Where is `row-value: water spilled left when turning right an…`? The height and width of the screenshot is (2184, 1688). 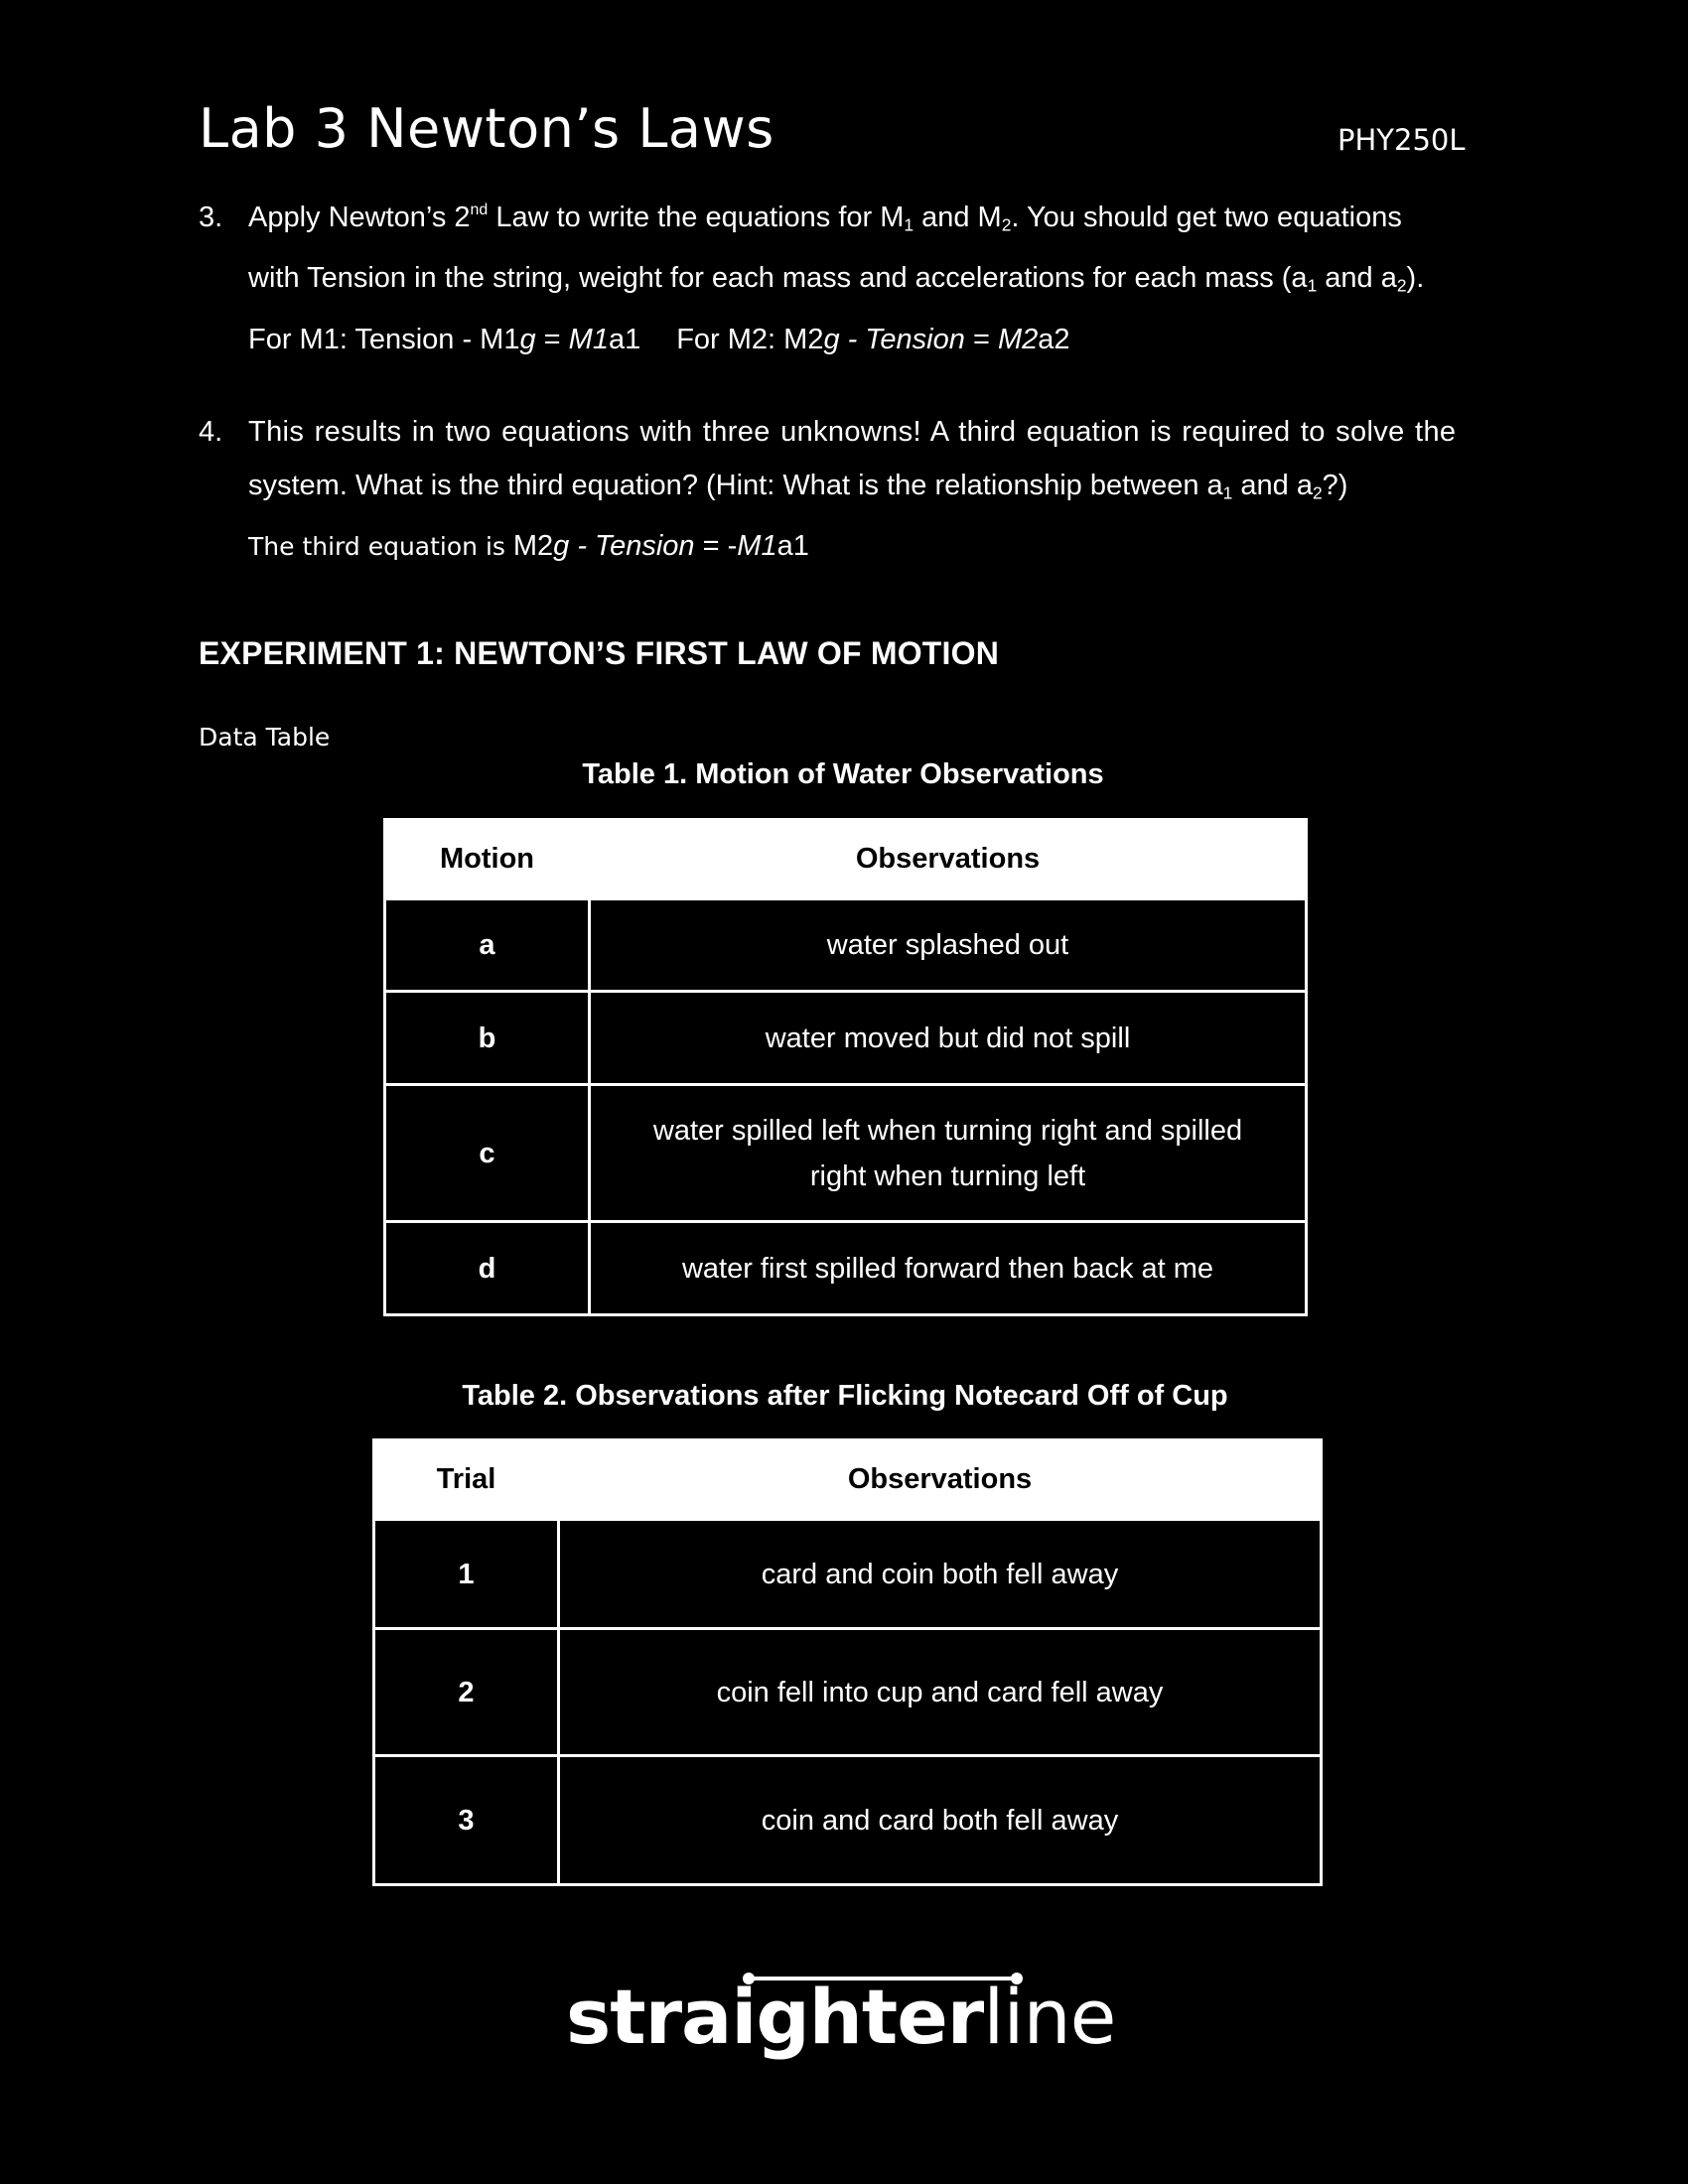
row-value: water spilled left when turning right an… is located at coordinates (948, 1153).